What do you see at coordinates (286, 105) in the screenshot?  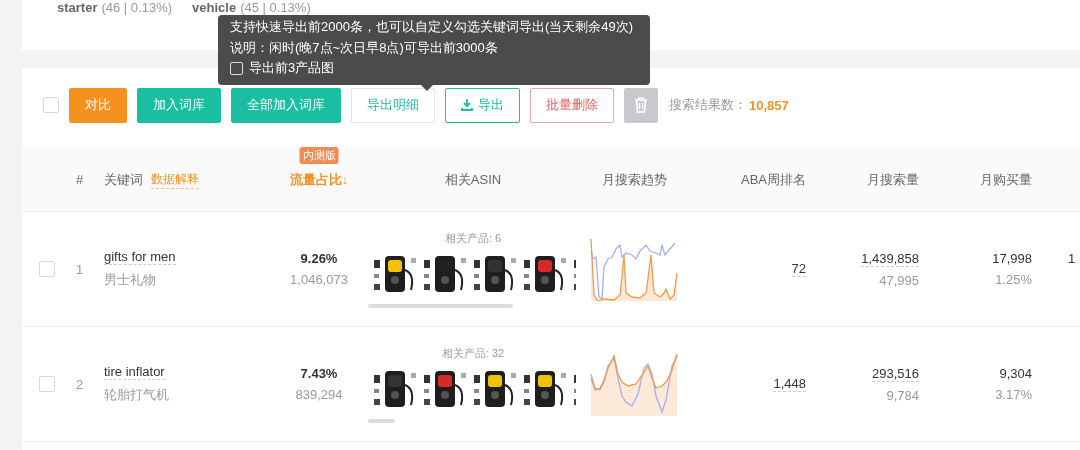 I see `toolbar-button: 全部加入词库` at bounding box center [286, 105].